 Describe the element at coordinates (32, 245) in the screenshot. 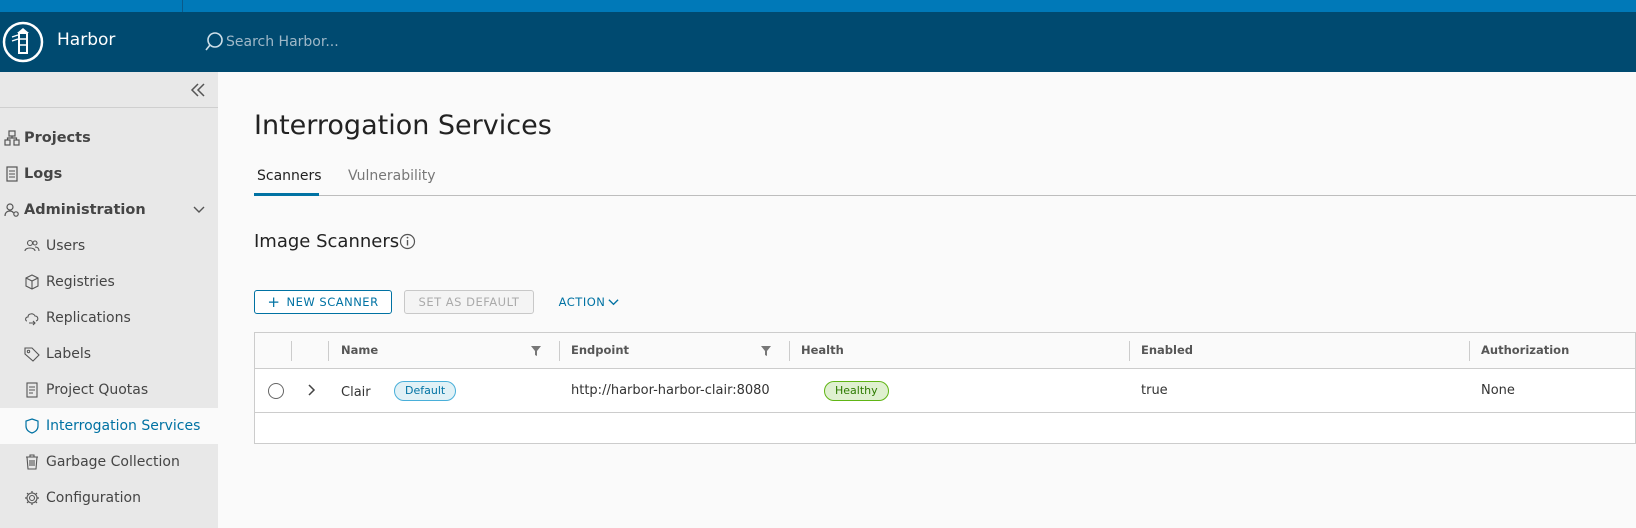

I see `users-icon` at that location.